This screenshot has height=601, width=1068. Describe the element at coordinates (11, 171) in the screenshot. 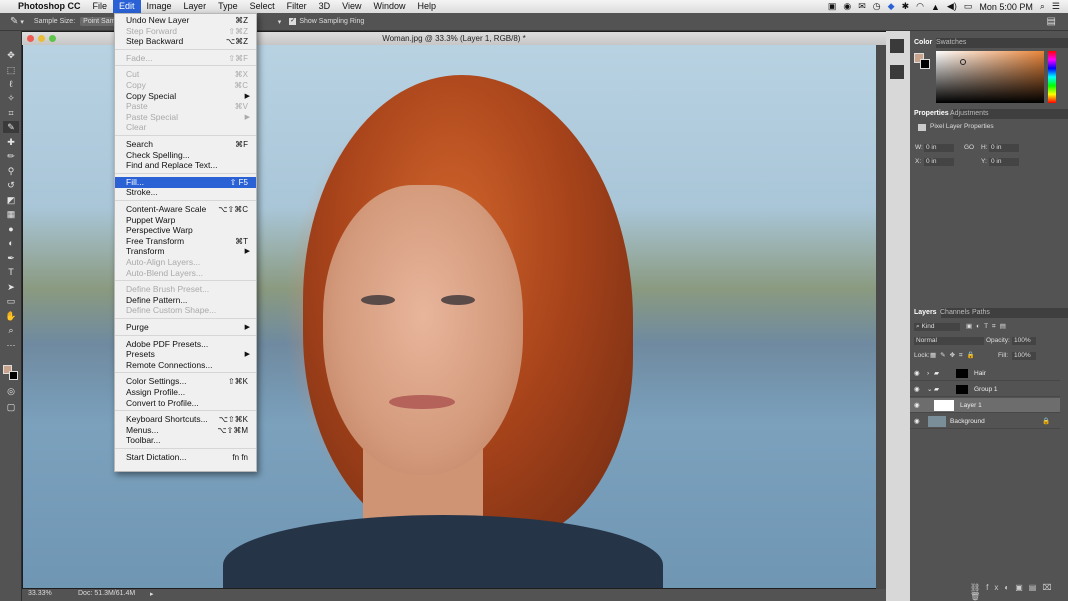

I see `clone-stamp-tool-icon: ⚲` at that location.